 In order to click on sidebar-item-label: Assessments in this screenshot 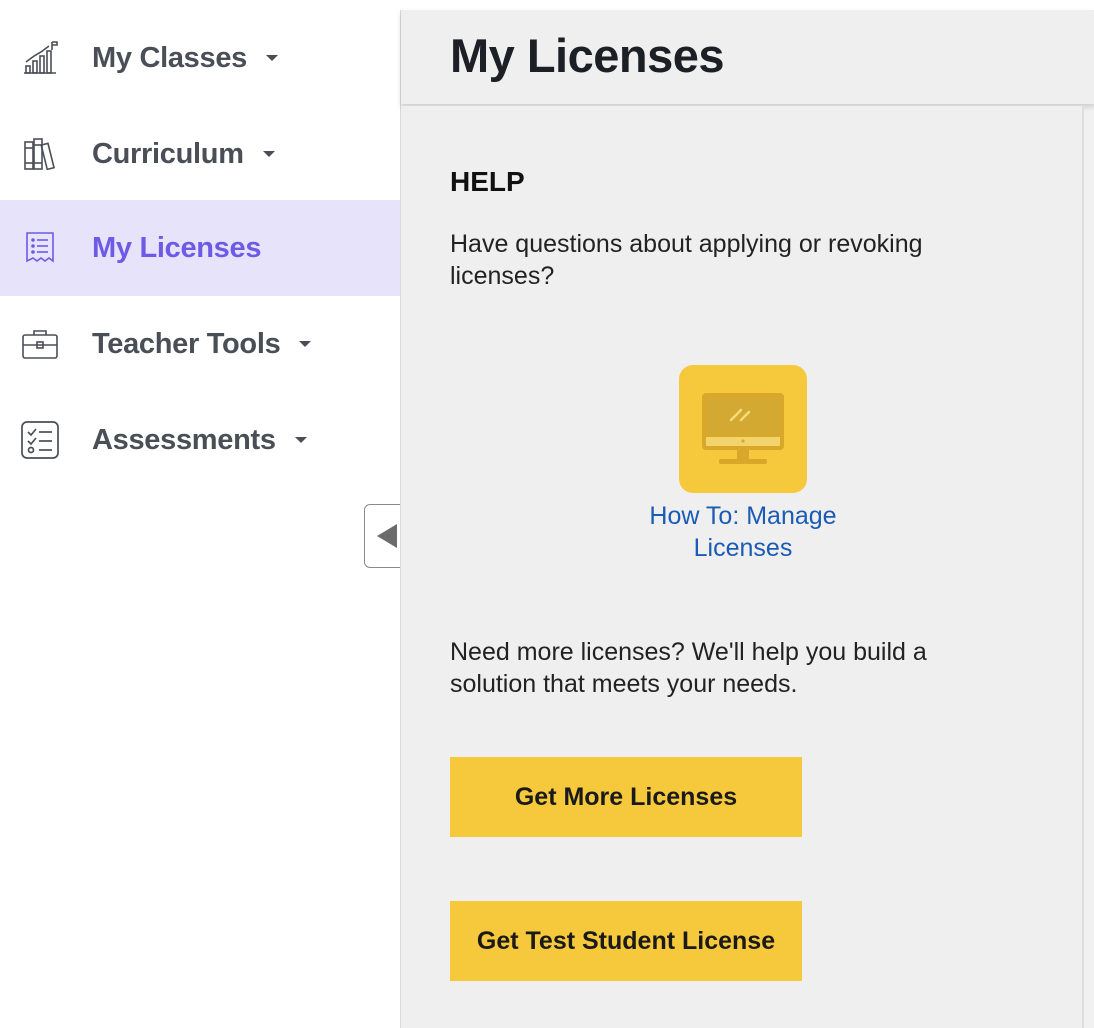, I will do `click(184, 439)`.